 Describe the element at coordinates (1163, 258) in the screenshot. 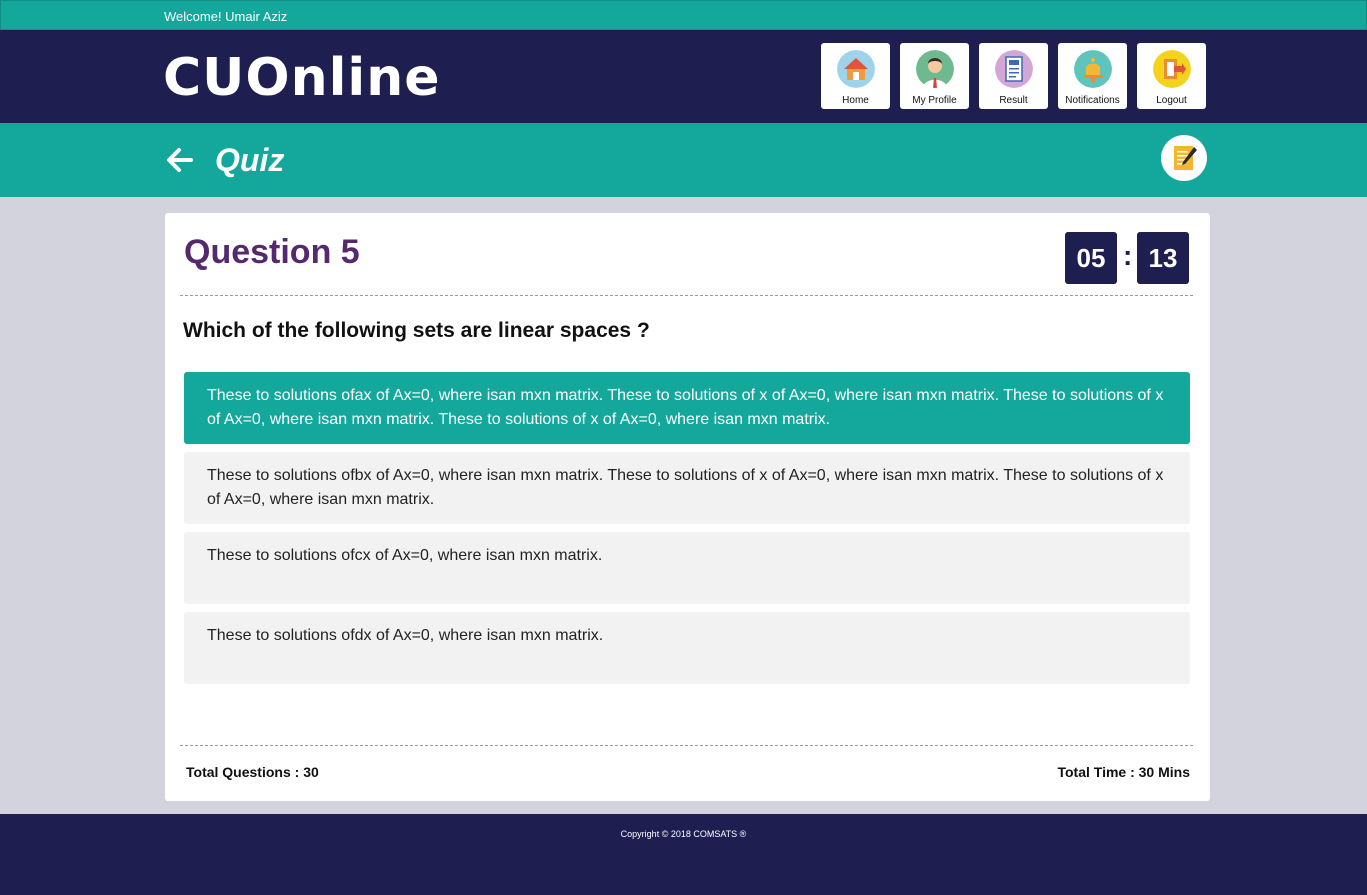

I see `timer-seconds: 13` at that location.